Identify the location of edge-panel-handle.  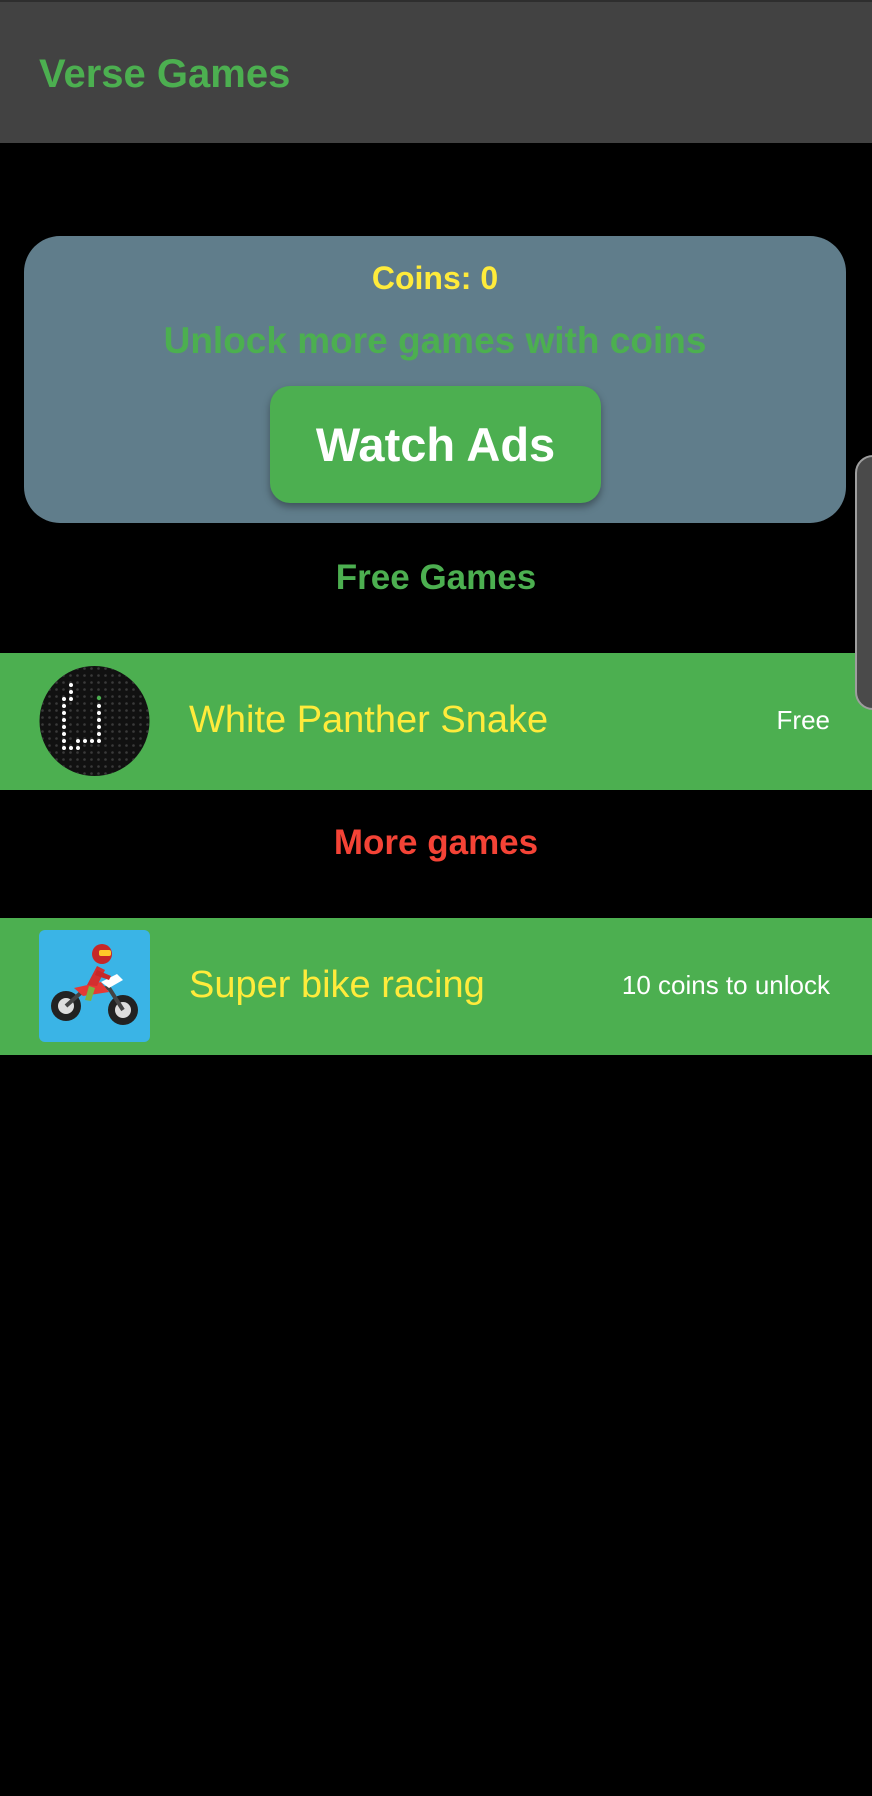
(863, 582).